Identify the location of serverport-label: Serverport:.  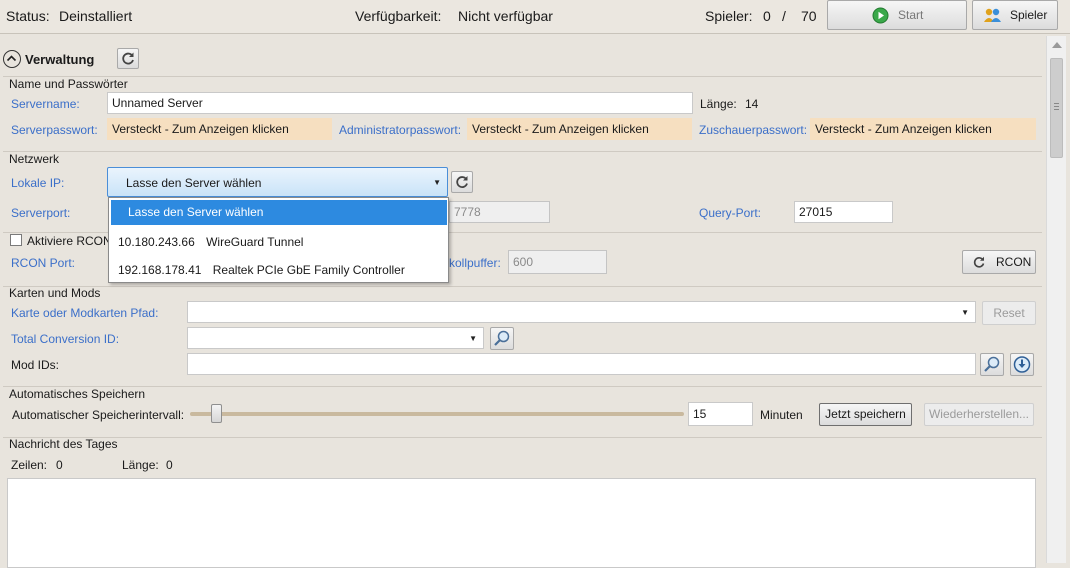
(41, 213).